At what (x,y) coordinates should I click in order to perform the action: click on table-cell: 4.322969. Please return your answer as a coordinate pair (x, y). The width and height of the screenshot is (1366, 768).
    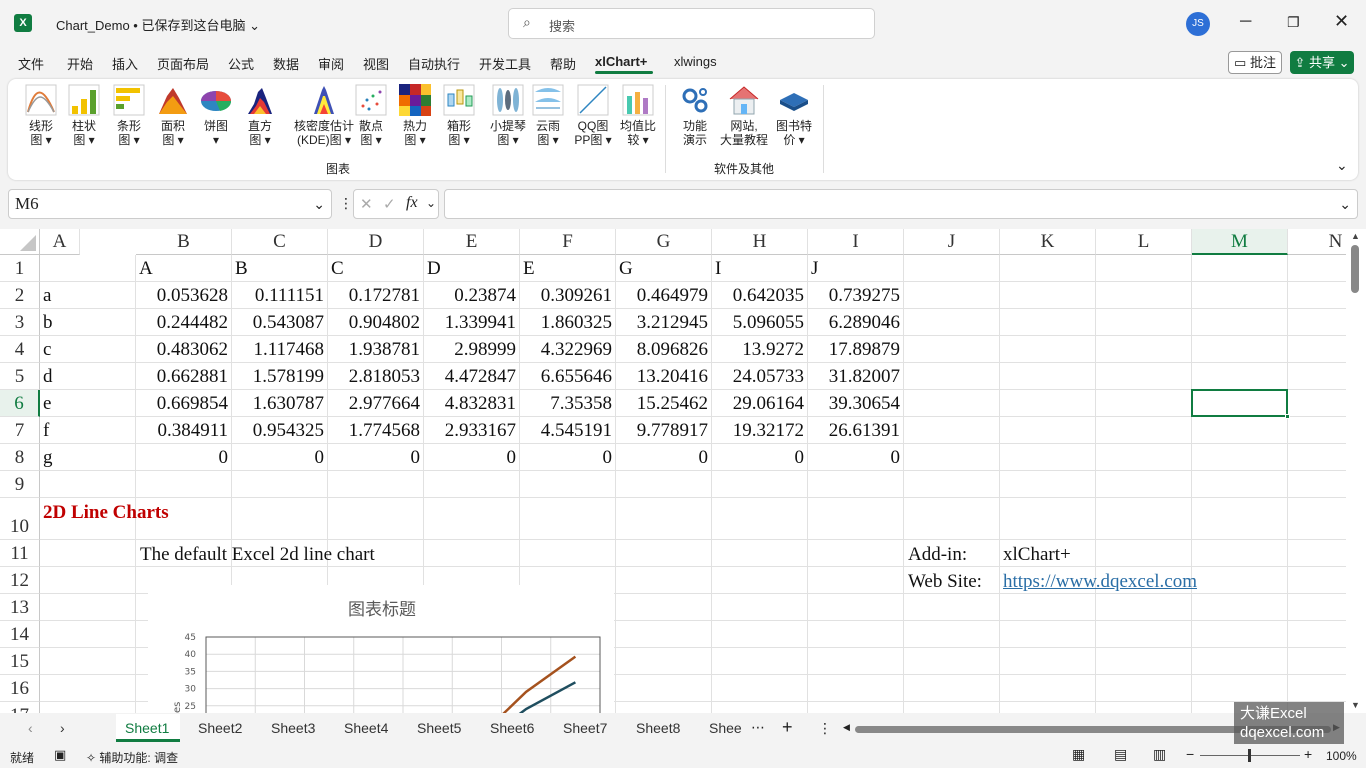
    Looking at the image, I should click on (566, 350).